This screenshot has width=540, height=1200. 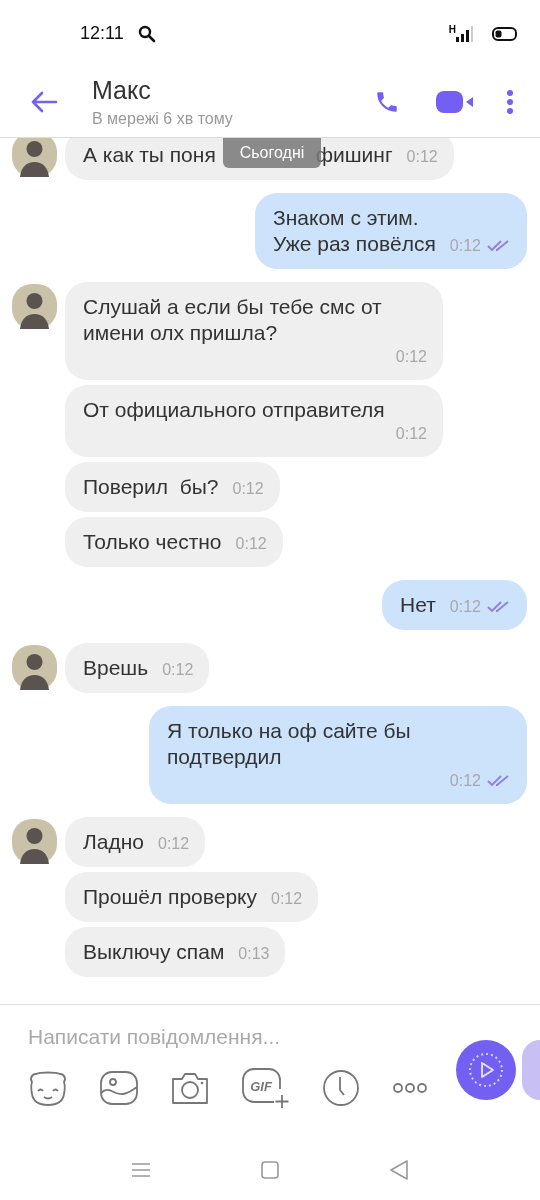 I want to click on message-text: Ладно, so click(x=113, y=842).